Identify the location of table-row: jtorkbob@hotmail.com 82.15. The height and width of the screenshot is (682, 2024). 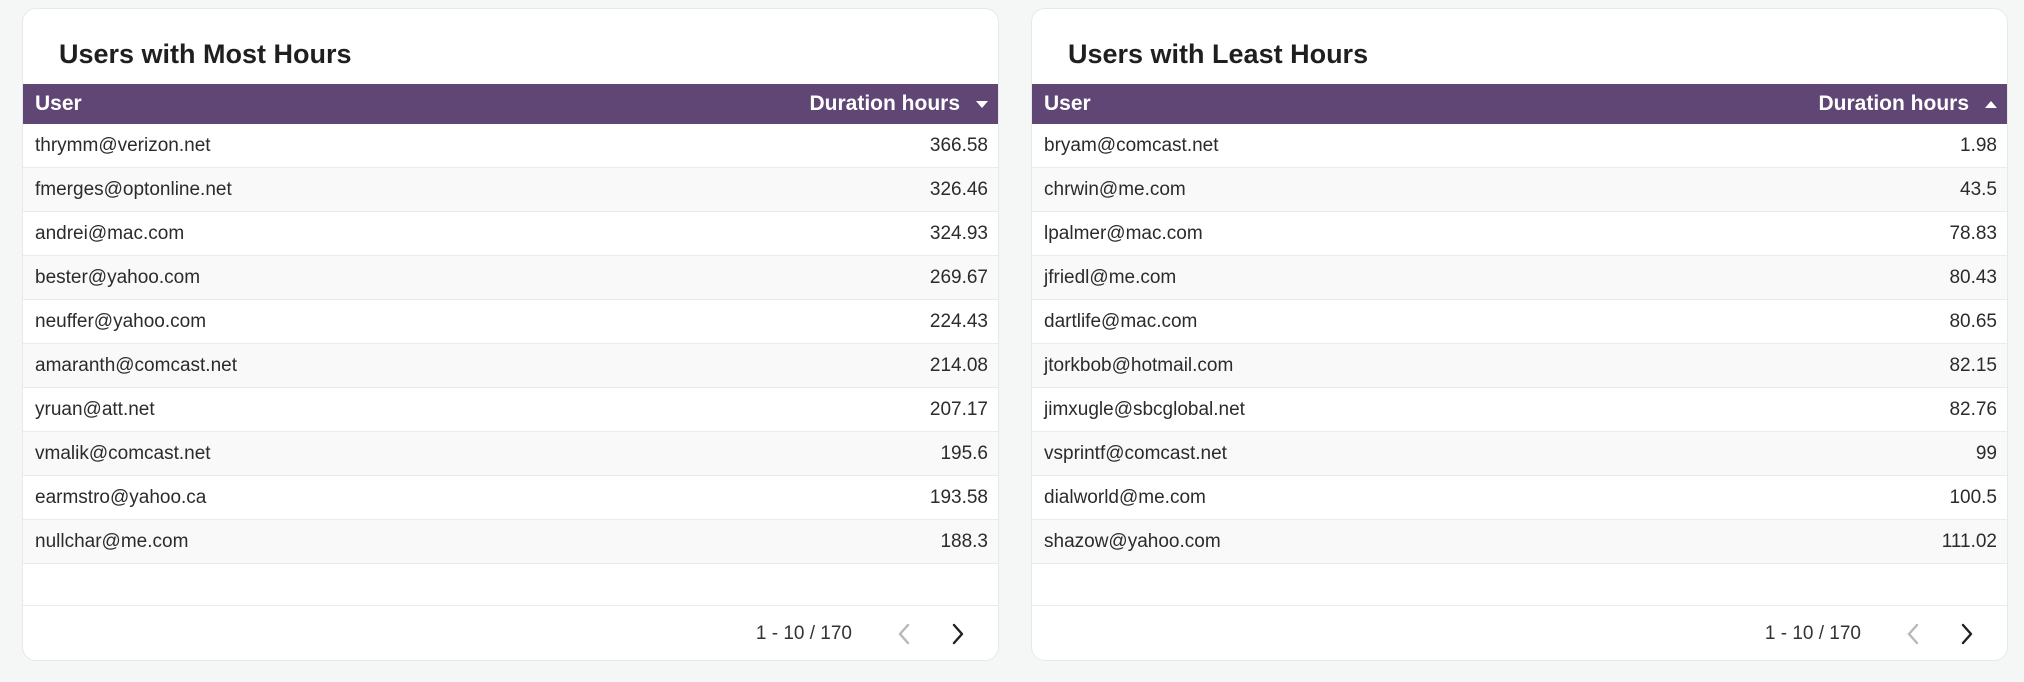
(1519, 366).